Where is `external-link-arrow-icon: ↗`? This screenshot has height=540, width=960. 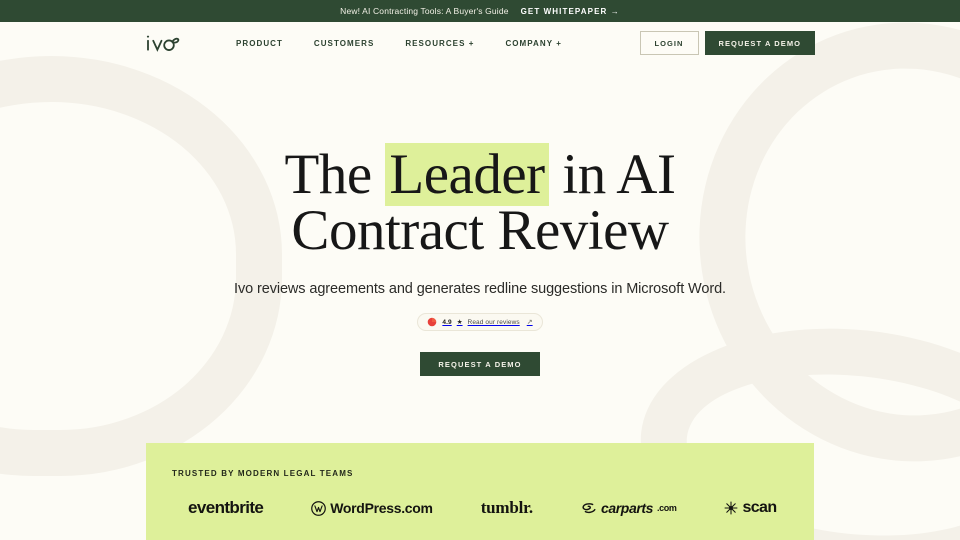 external-link-arrow-icon: ↗ is located at coordinates (529, 322).